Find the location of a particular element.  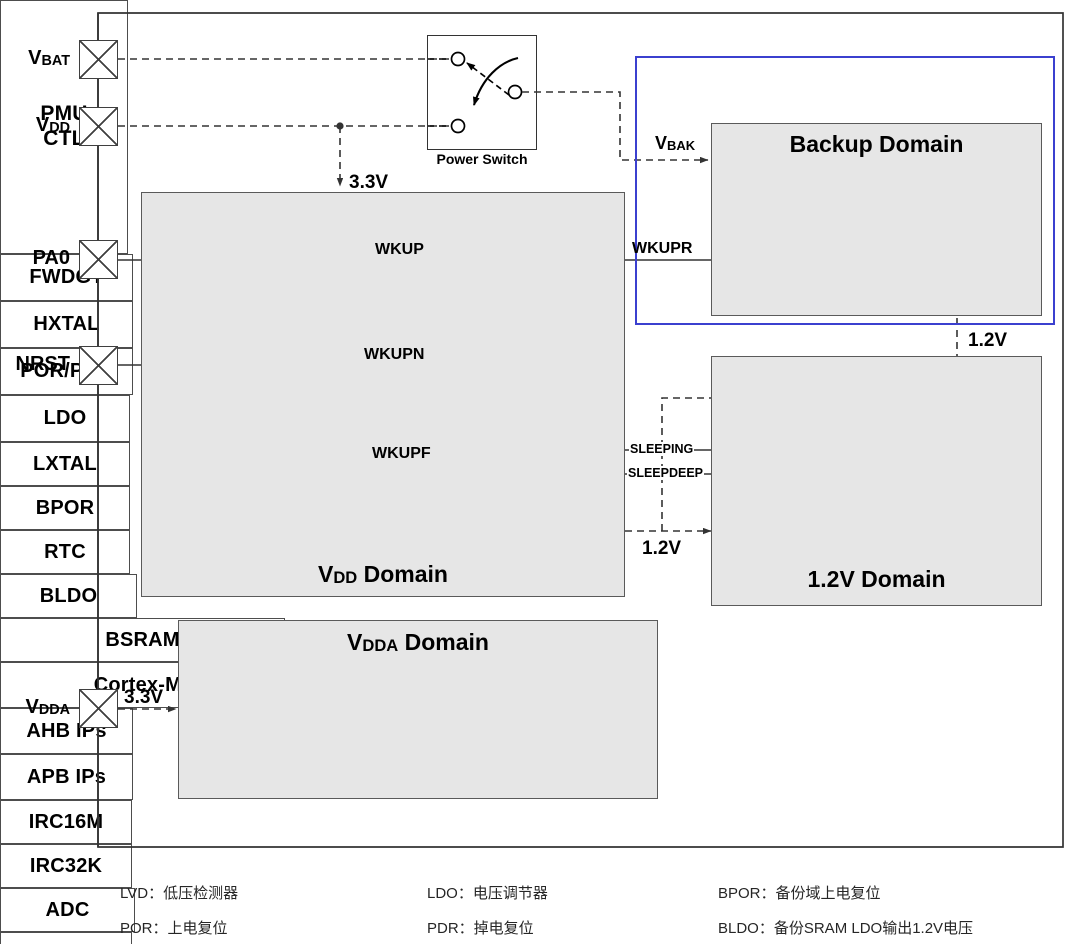

pin-label-vdd: VDD is located at coordinates (52, 125).